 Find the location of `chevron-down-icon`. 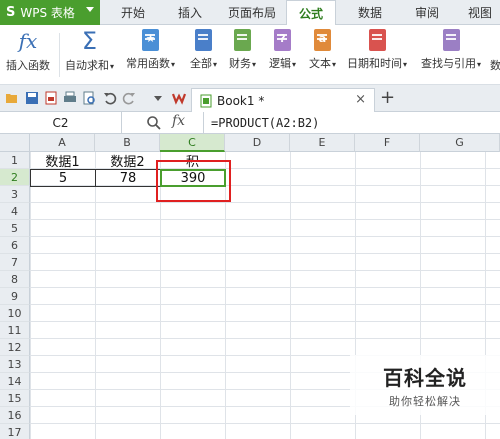

chevron-down-icon is located at coordinates (90, 9).